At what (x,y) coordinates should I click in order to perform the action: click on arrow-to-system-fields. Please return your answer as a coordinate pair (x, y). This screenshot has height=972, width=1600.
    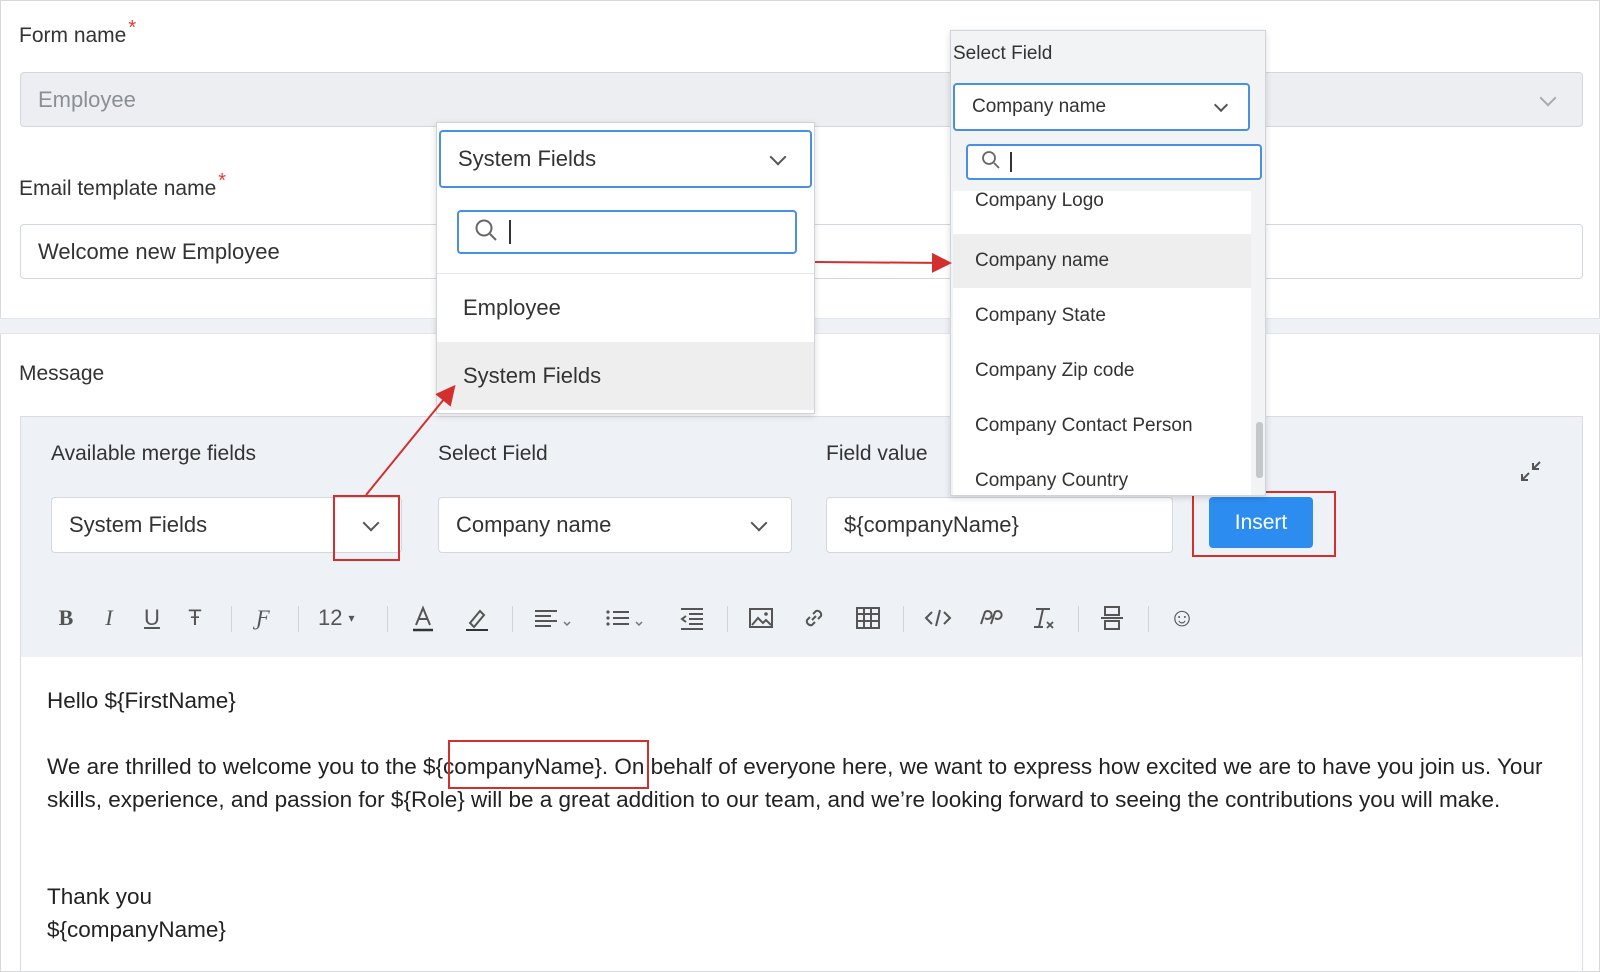
    Looking at the image, I should click on (410, 440).